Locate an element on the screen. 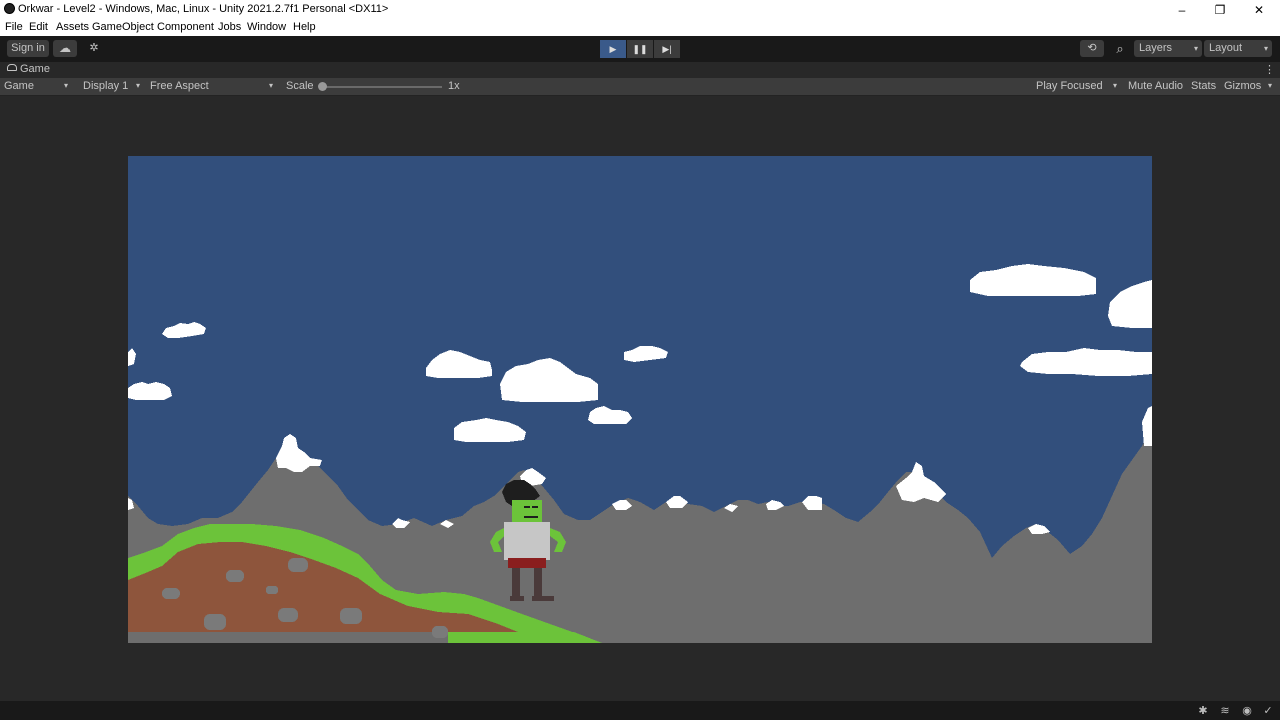 Image resolution: width=1280 pixels, height=720 pixels. play-focused-dropdown: Play Focused is located at coordinates (1069, 86).